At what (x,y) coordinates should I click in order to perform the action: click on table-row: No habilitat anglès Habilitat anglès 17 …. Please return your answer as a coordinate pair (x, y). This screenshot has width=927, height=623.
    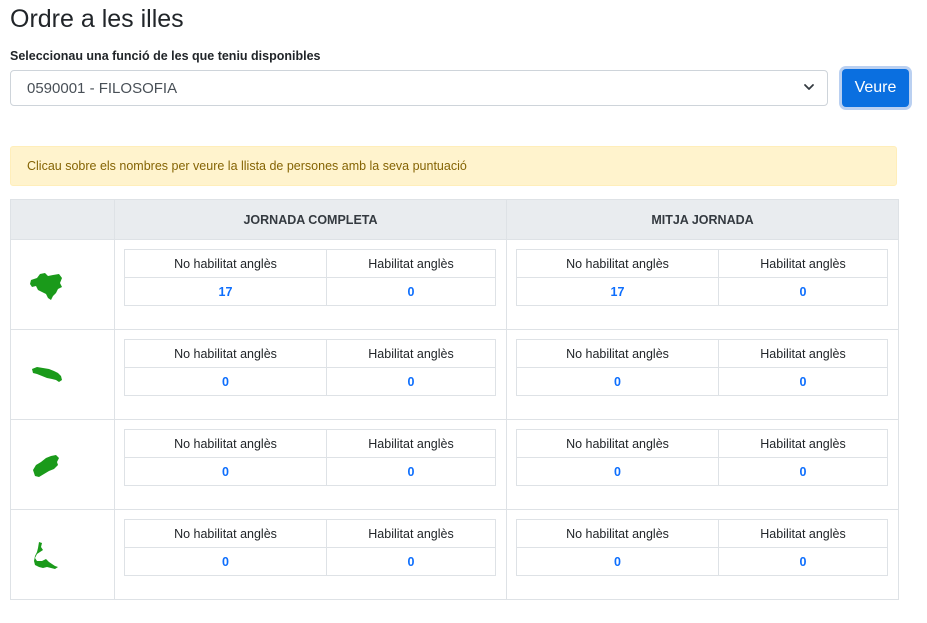
    Looking at the image, I should click on (454, 284).